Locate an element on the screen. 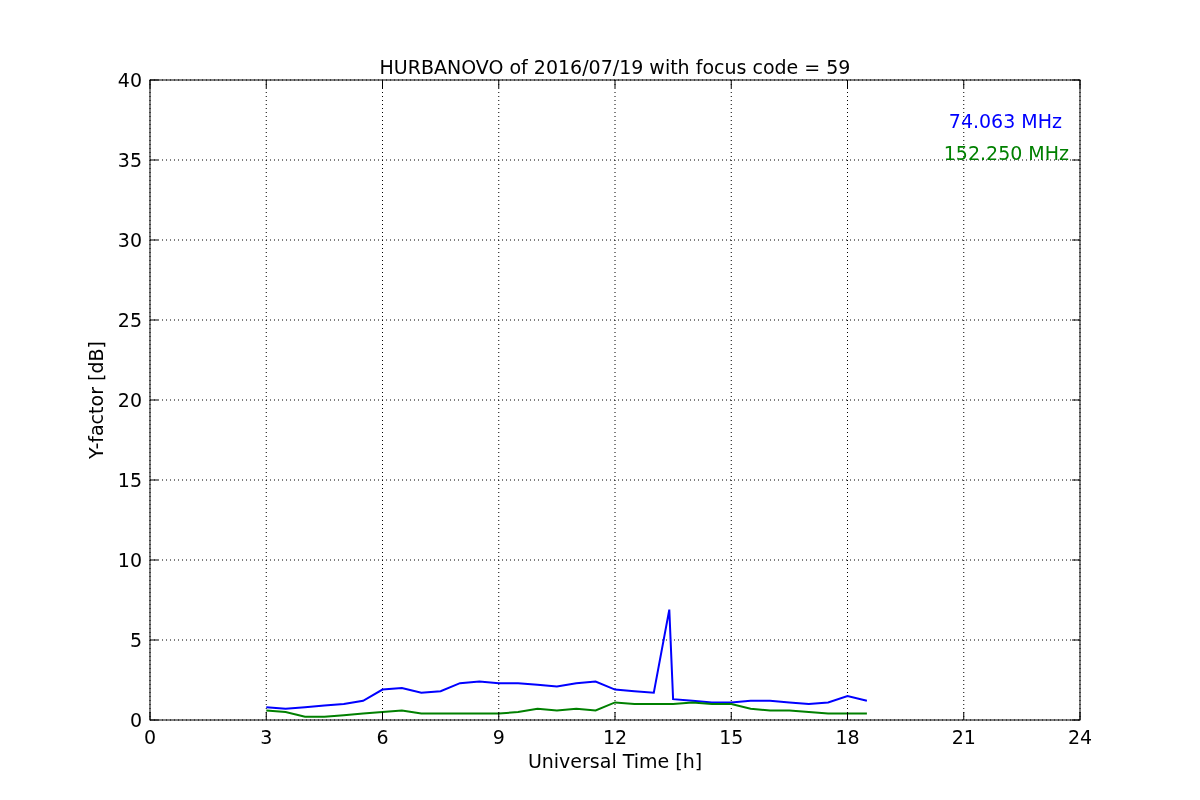 The height and width of the screenshot is (800, 1200). tick-label: 20 is located at coordinates (129, 400).